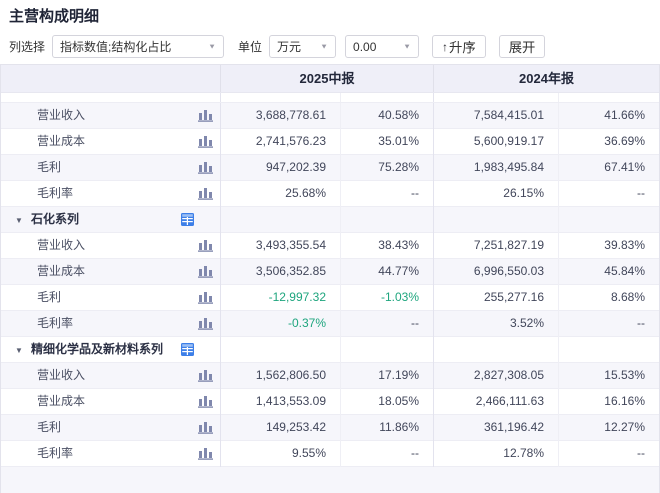  I want to click on ascending-arrow-icon: ↑, so click(445, 46).